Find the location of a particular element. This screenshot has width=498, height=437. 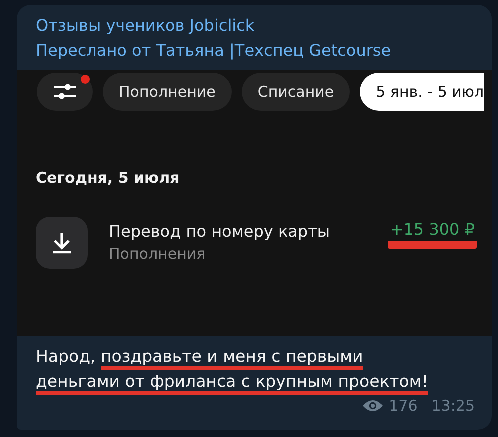

filter-chip: 5 янв. - 5 июл is located at coordinates (422, 92).